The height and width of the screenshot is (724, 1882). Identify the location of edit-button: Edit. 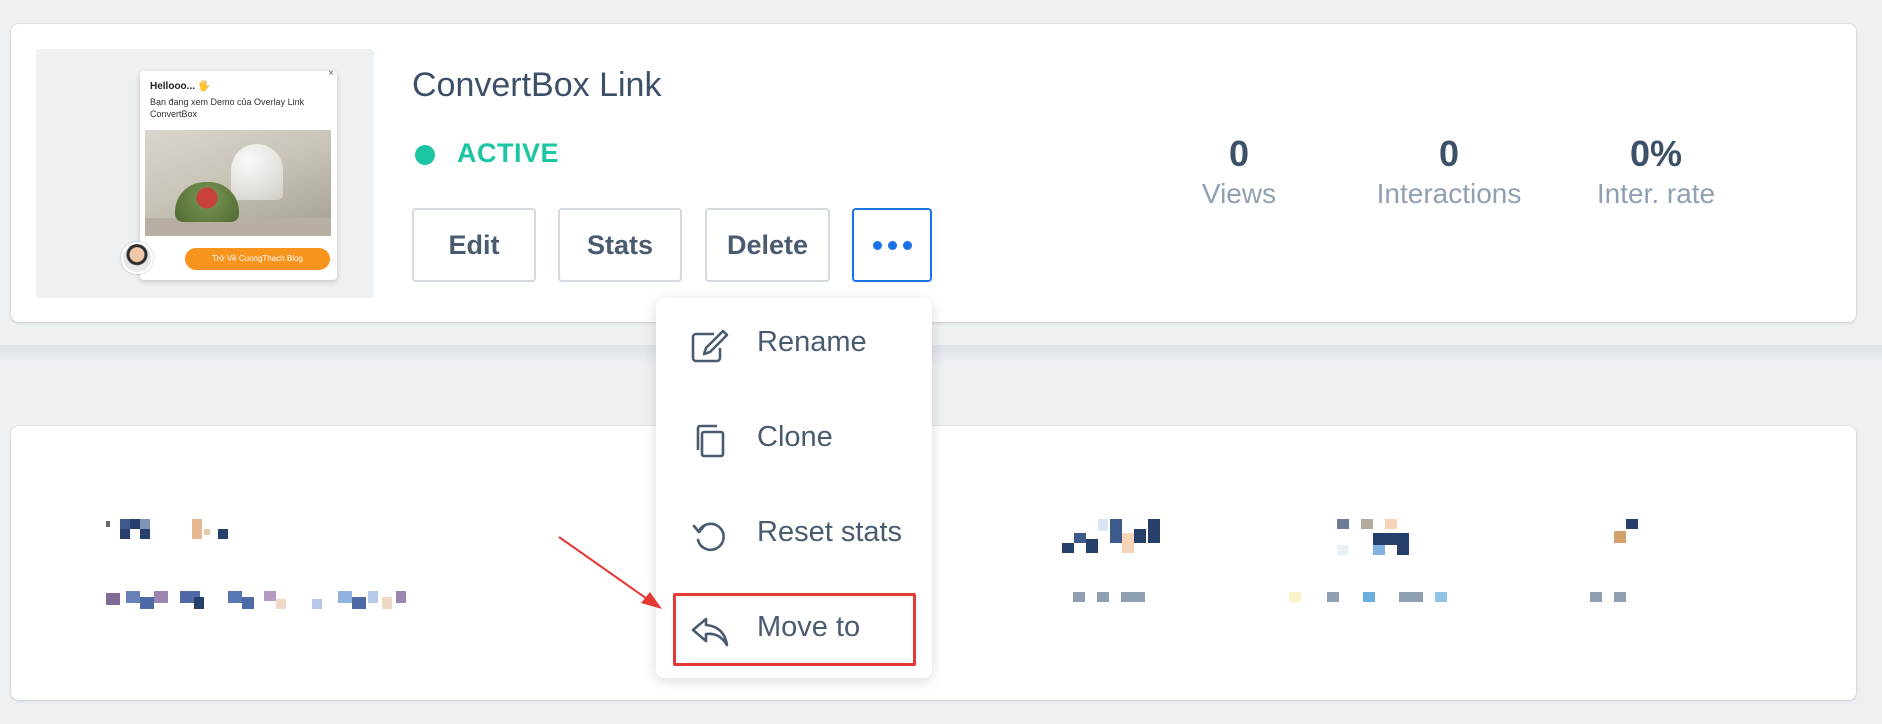
(474, 245).